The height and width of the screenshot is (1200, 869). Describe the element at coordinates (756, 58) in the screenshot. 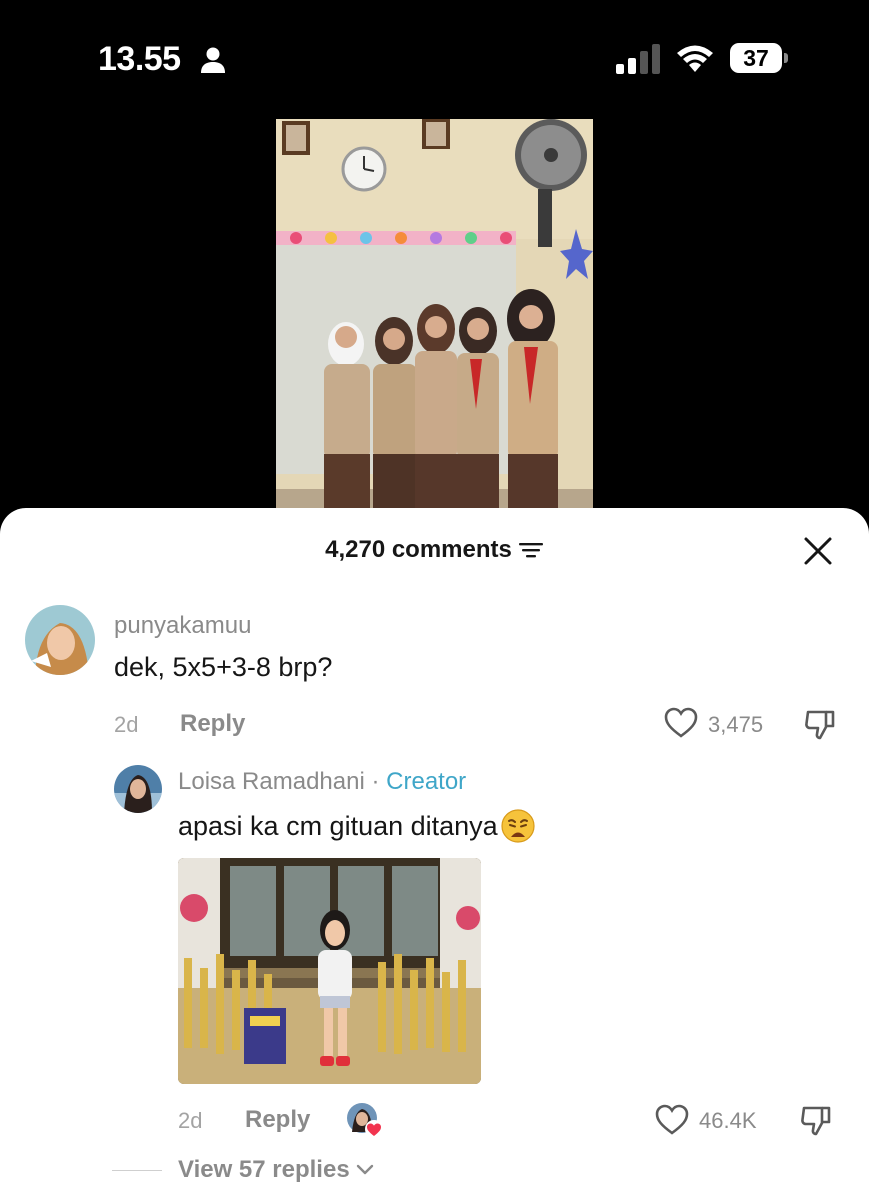

I see `battery-percent: 37` at that location.